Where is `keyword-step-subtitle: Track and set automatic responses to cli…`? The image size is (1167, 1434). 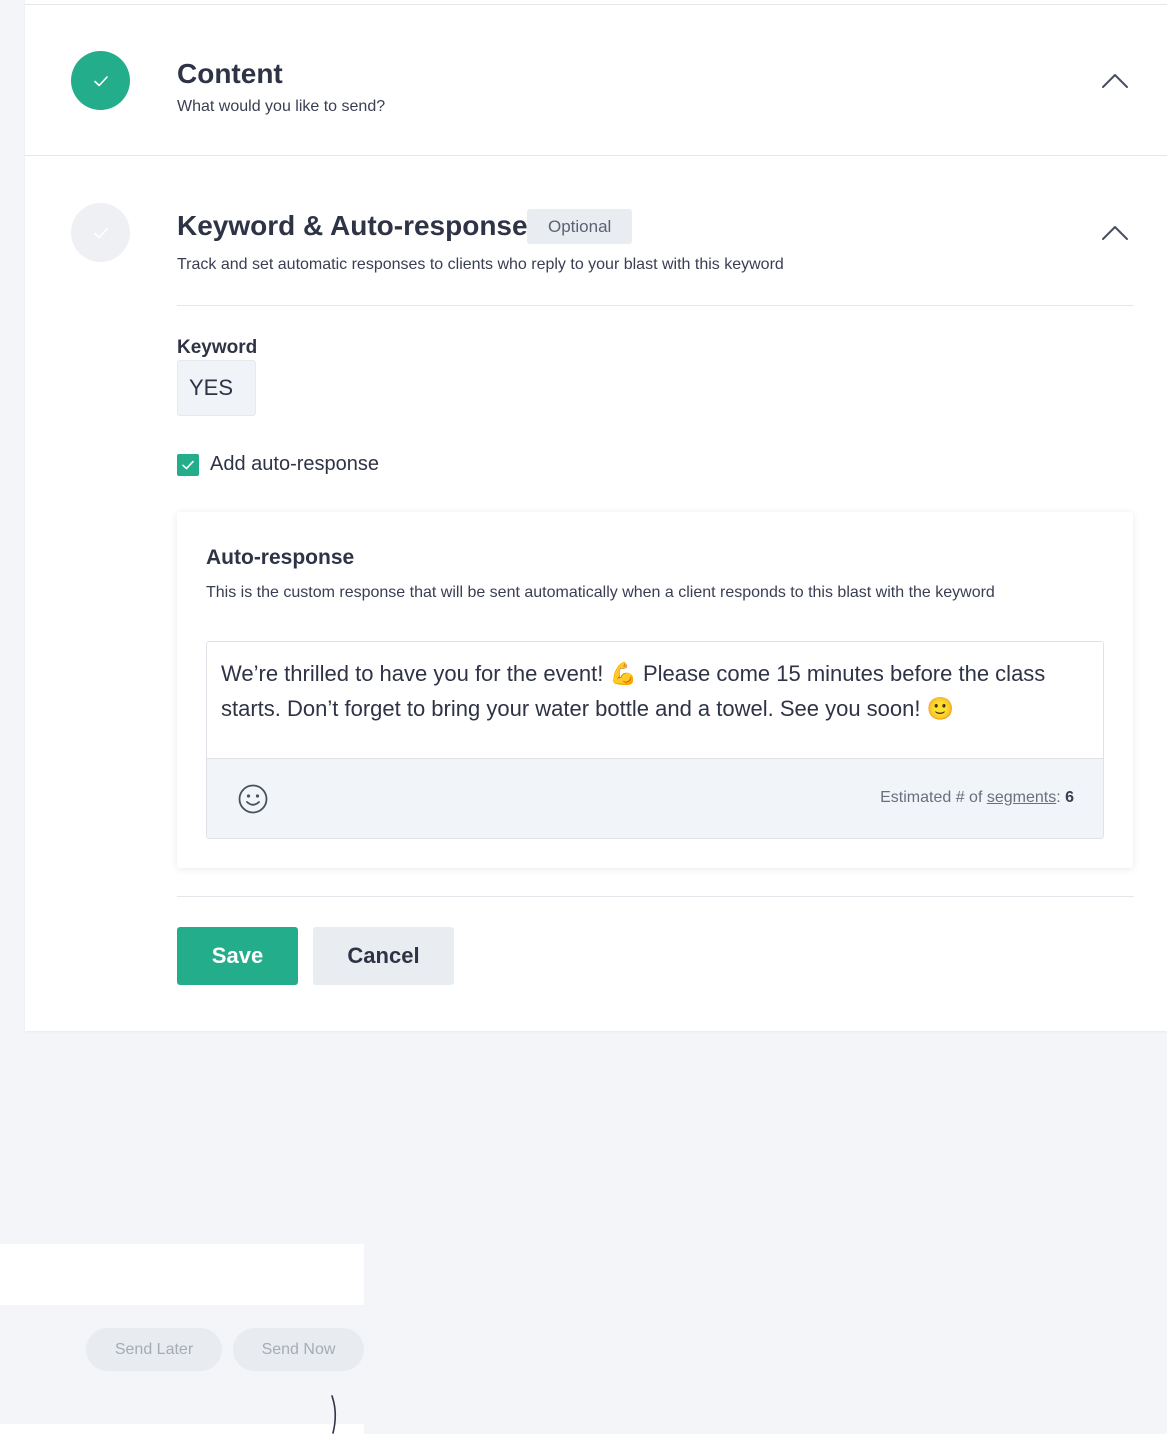
keyword-step-subtitle: Track and set automatic responses to cli… is located at coordinates (480, 264).